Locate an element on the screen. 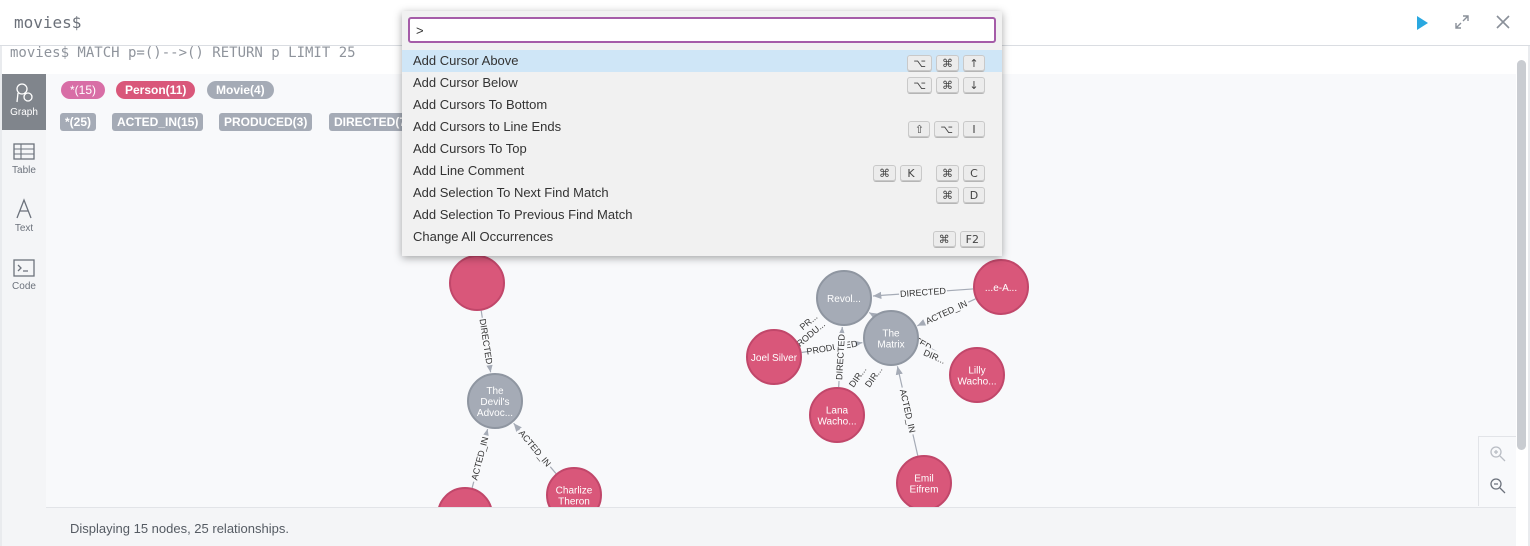 The width and height of the screenshot is (1530, 546). text-icon is located at coordinates (24, 208).